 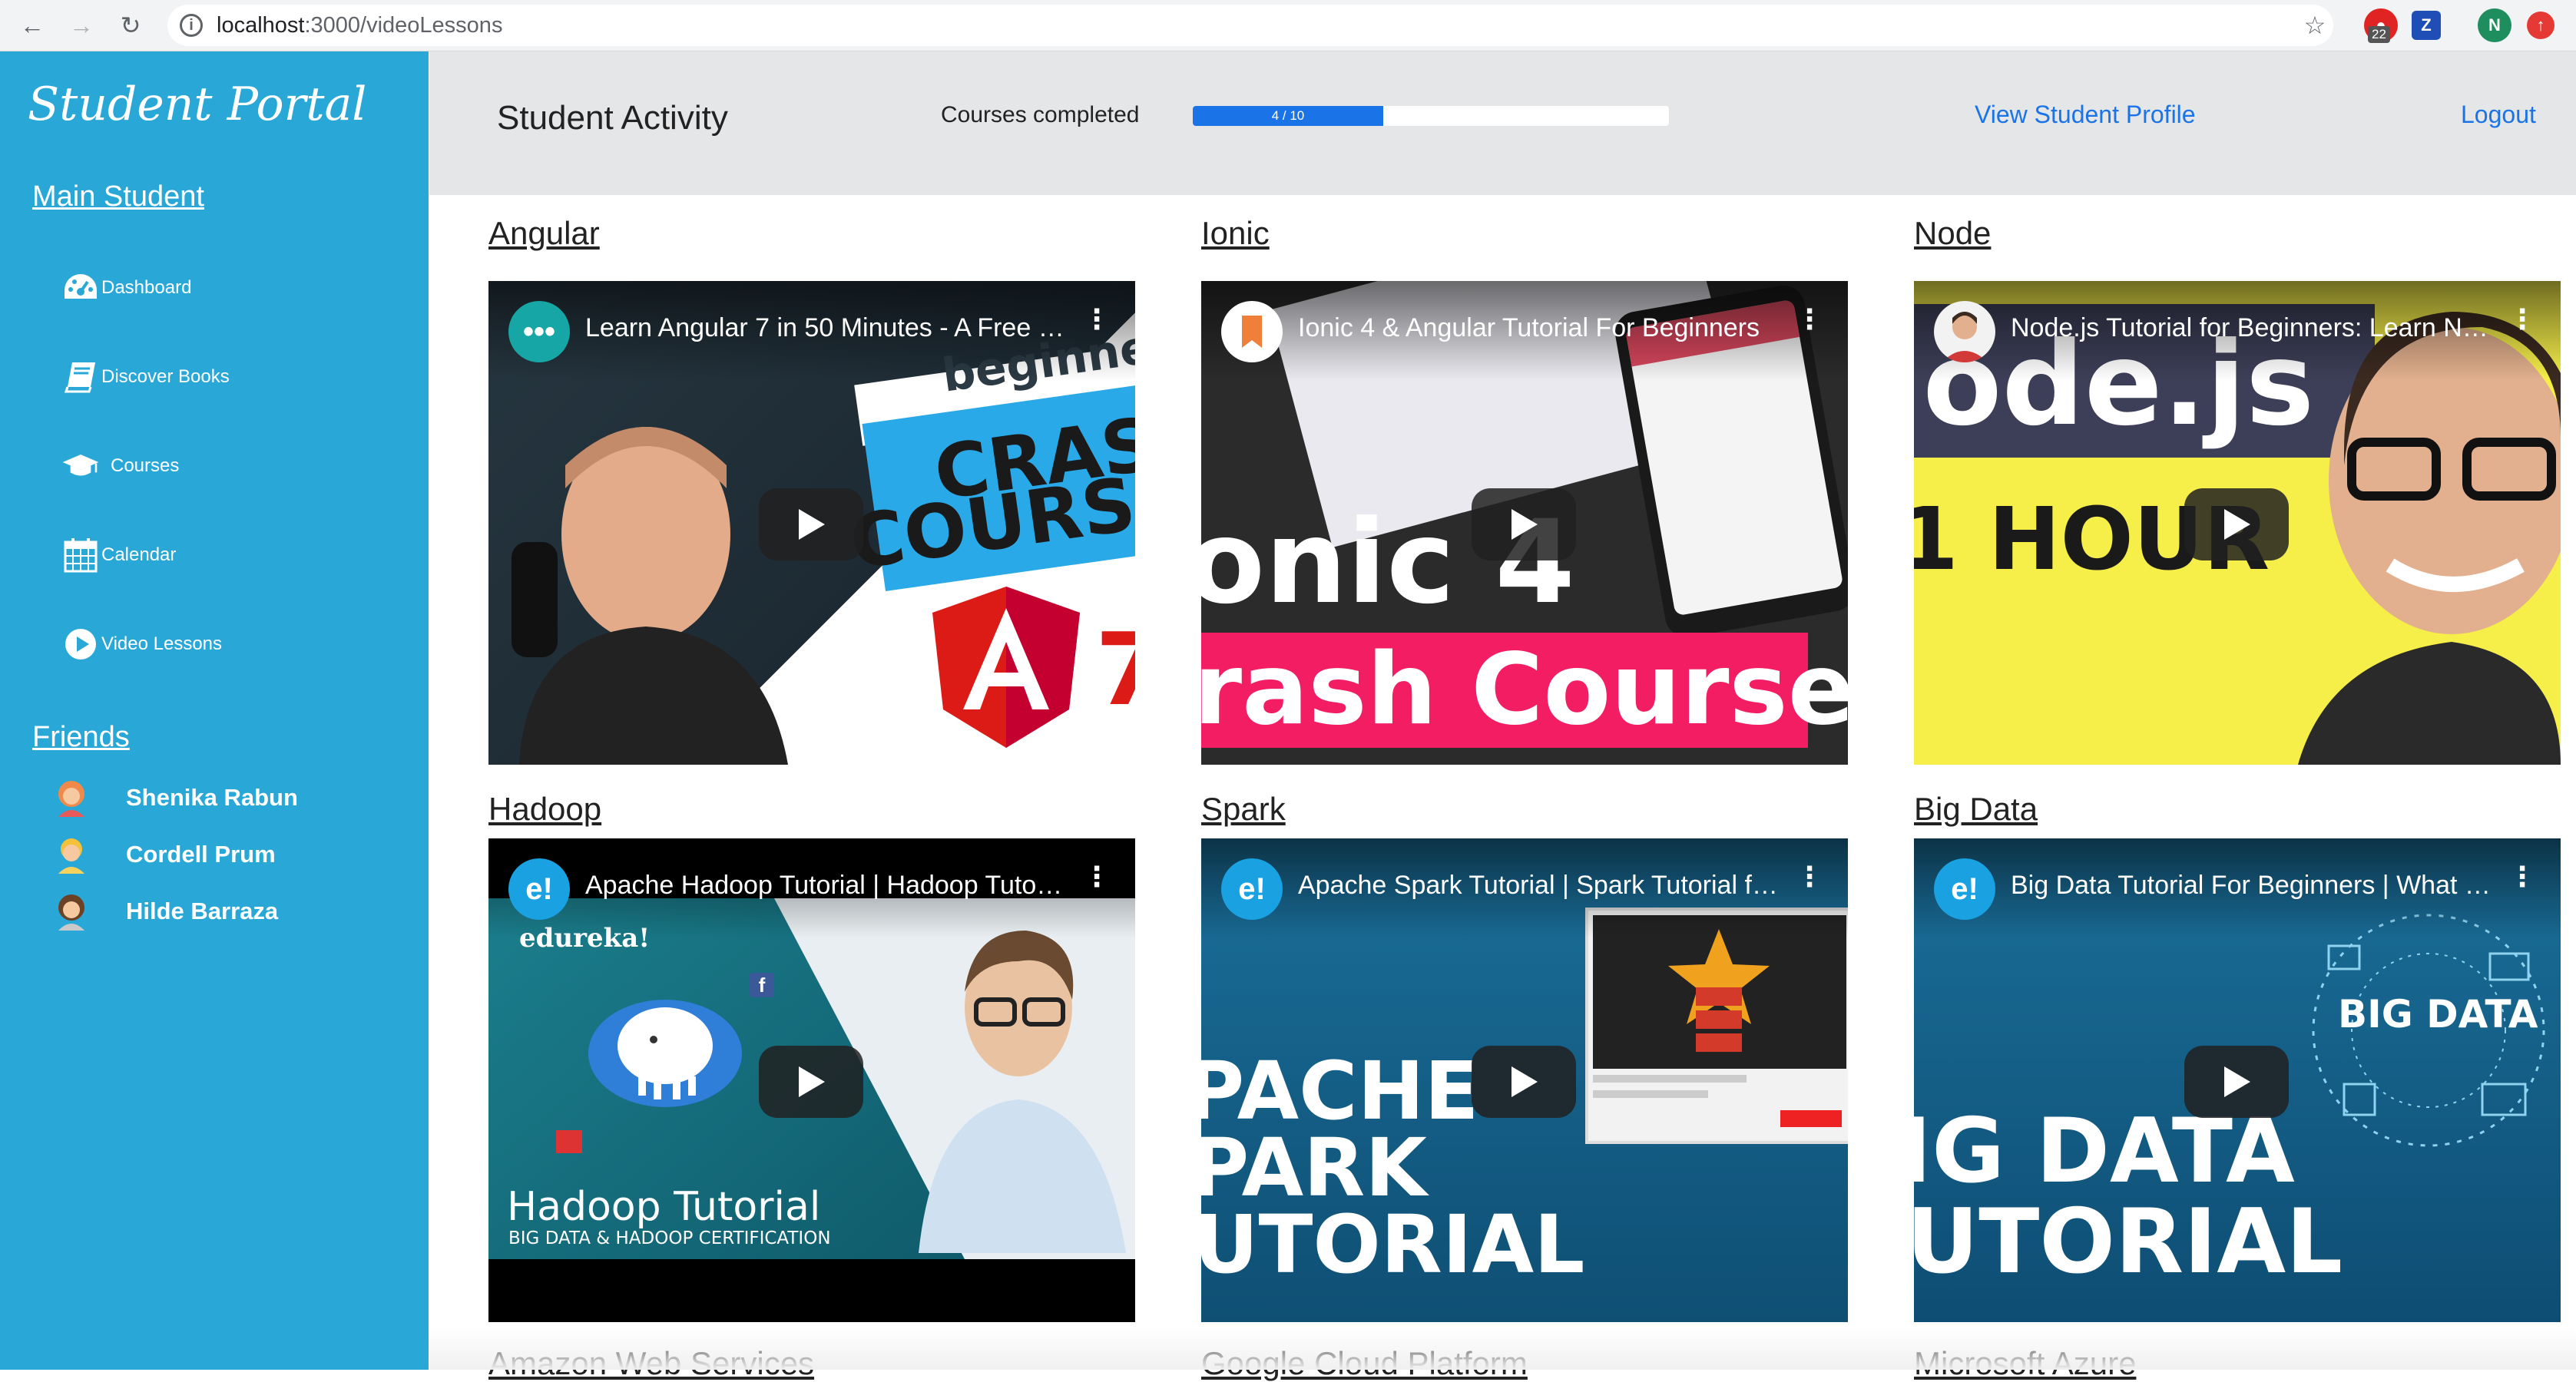 I want to click on progress-fill: 4 / 10, so click(x=1288, y=116).